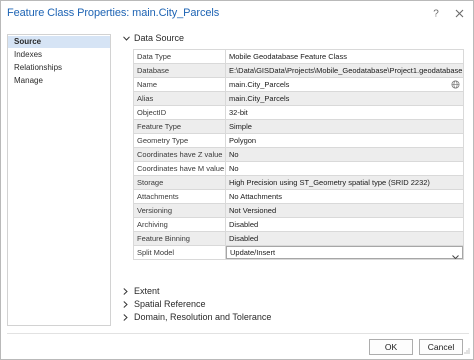 Image resolution: width=474 pixels, height=360 pixels. What do you see at coordinates (147, 291) in the screenshot?
I see `section-title: Extent` at bounding box center [147, 291].